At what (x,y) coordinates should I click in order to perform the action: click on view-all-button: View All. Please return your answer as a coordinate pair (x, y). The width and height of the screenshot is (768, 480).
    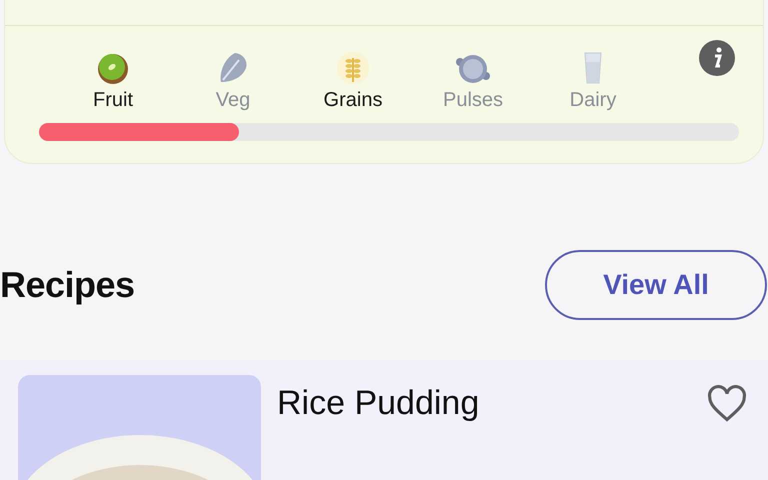
    Looking at the image, I should click on (656, 285).